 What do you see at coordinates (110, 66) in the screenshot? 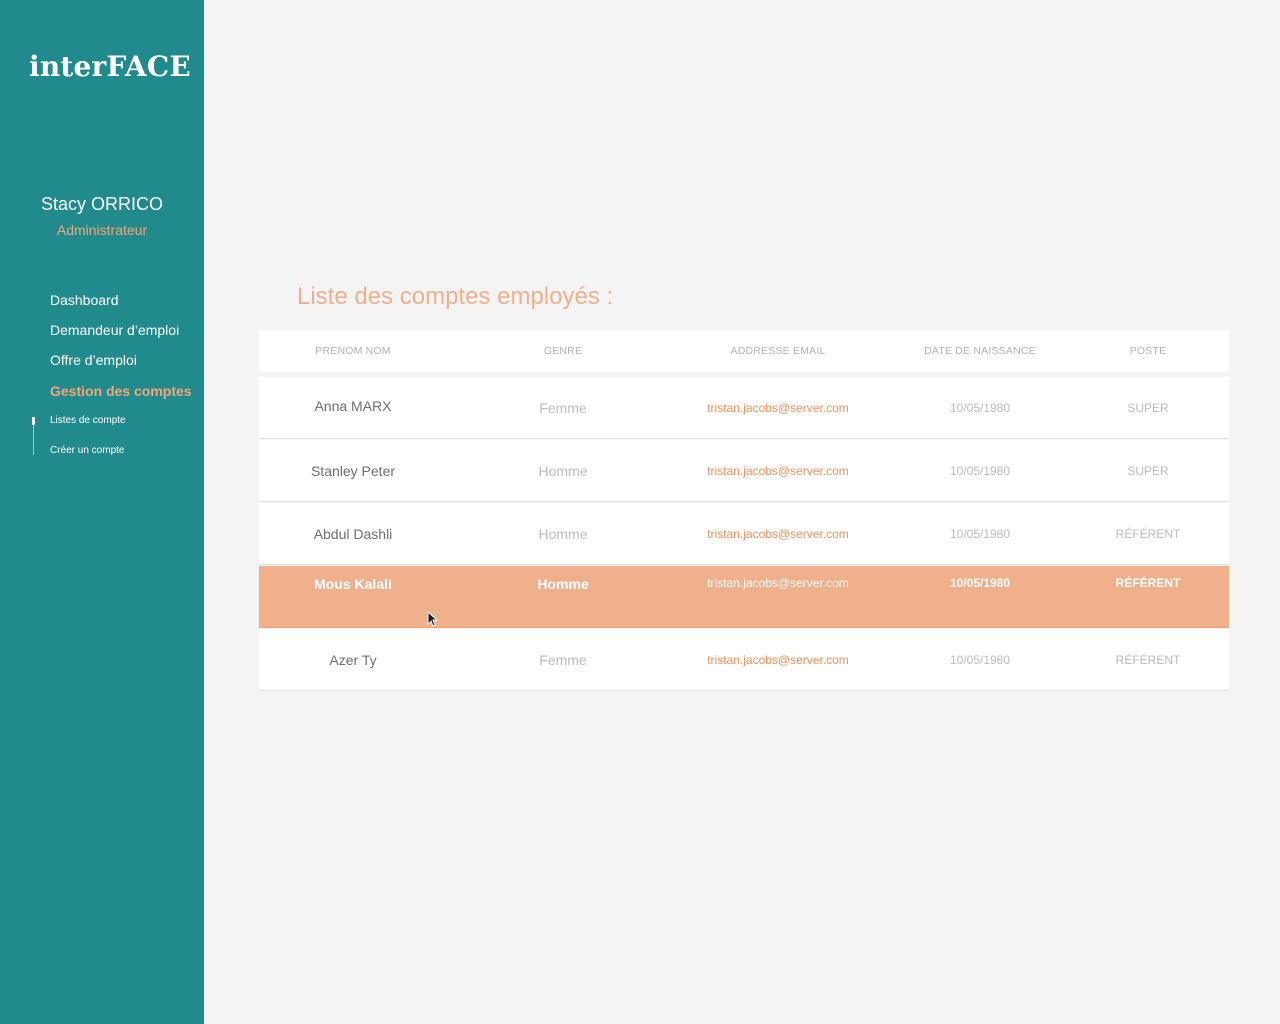
I see `app-logo: interFACE` at bounding box center [110, 66].